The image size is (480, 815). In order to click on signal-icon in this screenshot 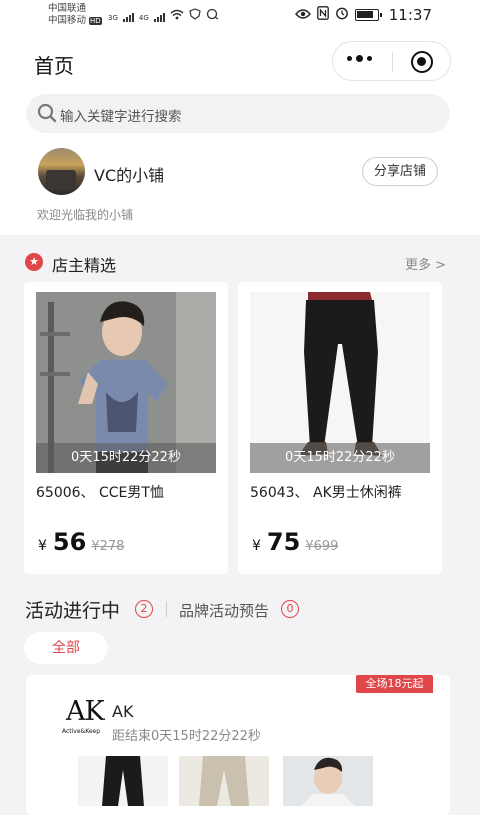, I will do `click(128, 17)`.